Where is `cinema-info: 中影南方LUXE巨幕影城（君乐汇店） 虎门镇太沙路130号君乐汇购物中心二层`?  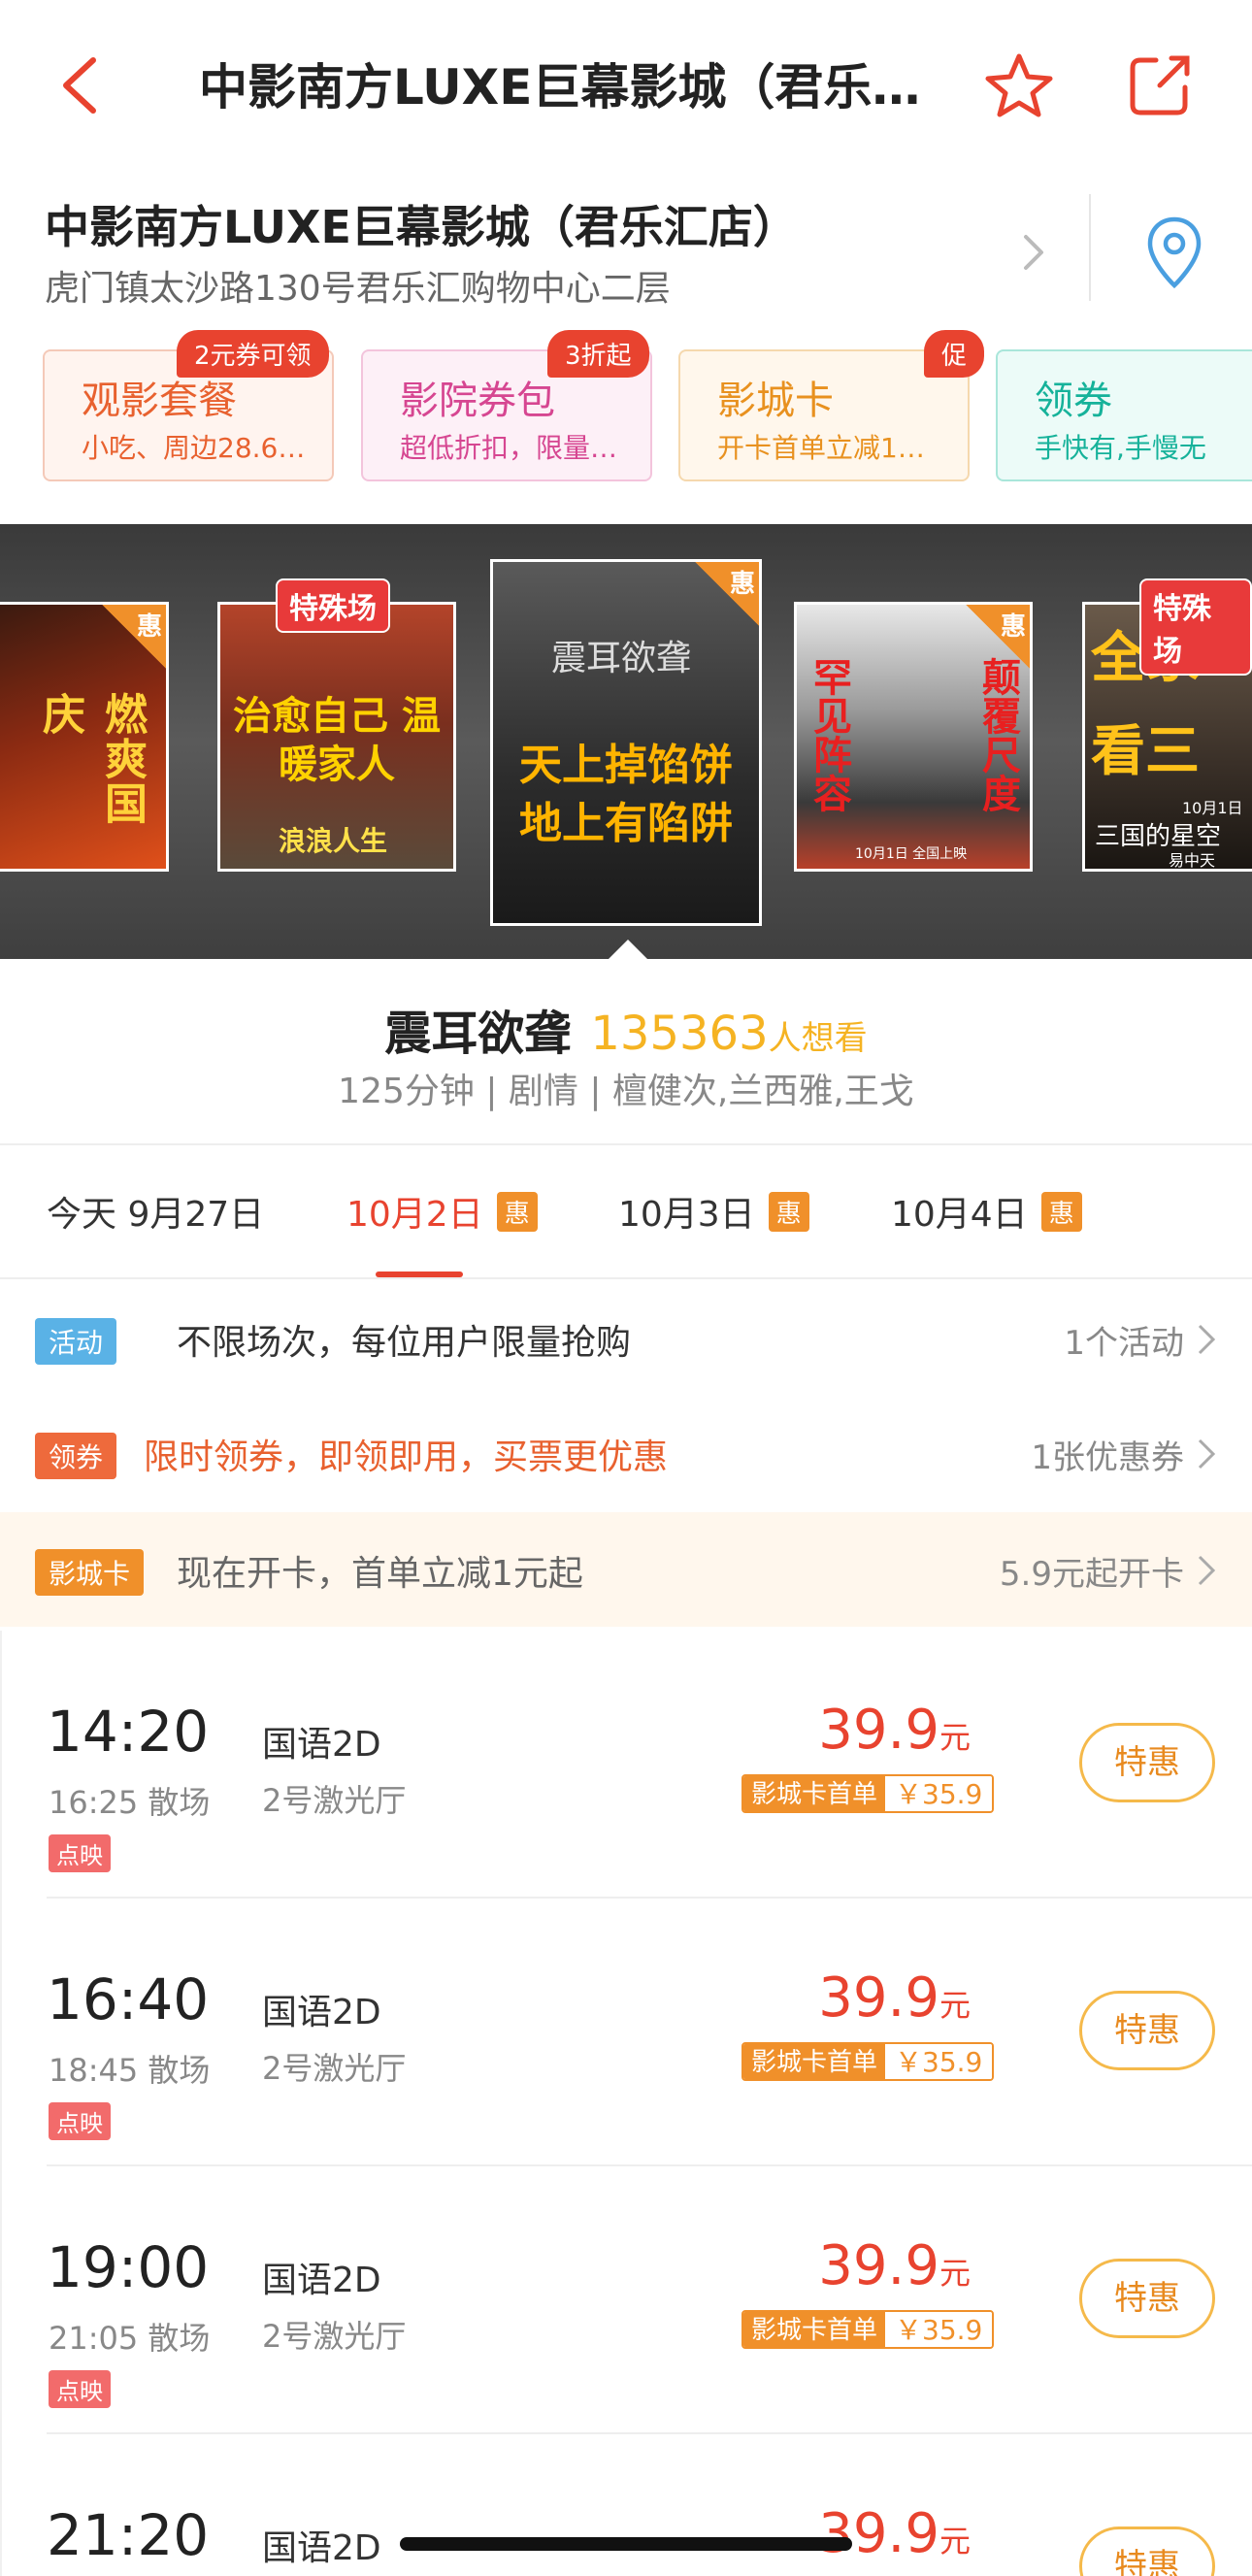 cinema-info: 中影南方LUXE巨幕影城（君乐汇店） 虎门镇太沙路130号君乐汇购物中心二层 is located at coordinates (626, 252).